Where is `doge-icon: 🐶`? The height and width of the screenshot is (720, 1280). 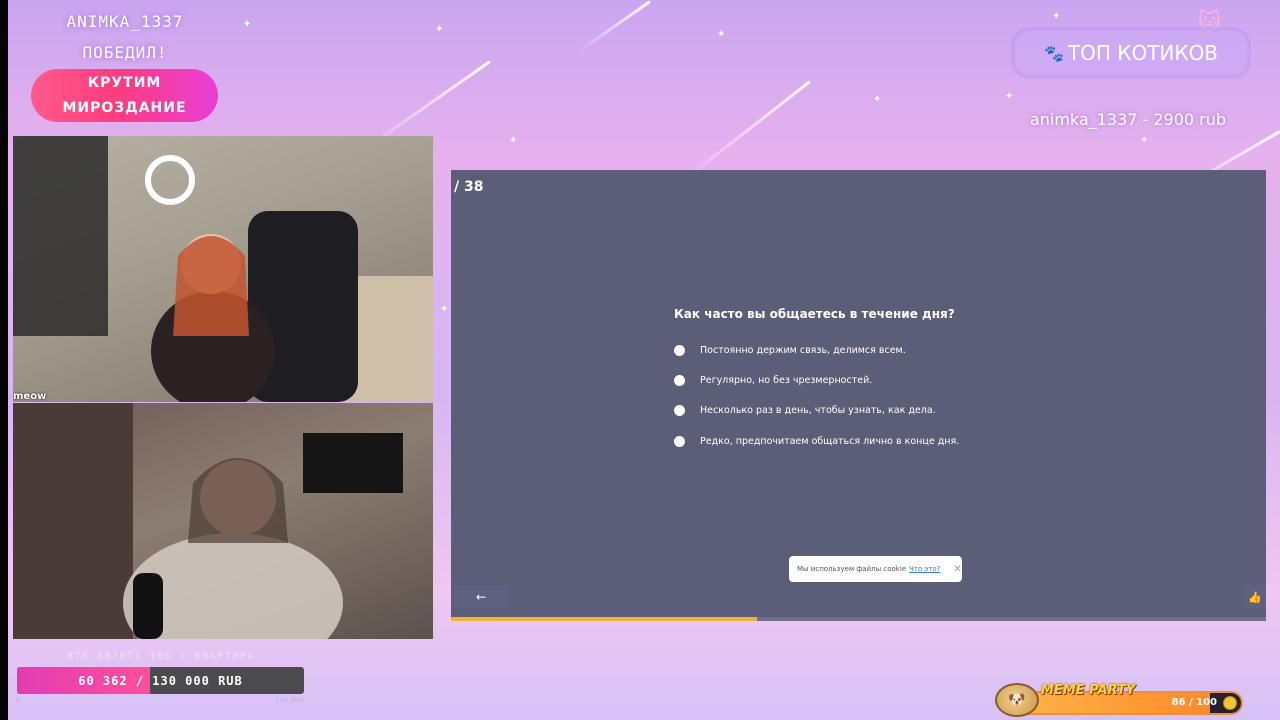 doge-icon: 🐶 is located at coordinates (1017, 700).